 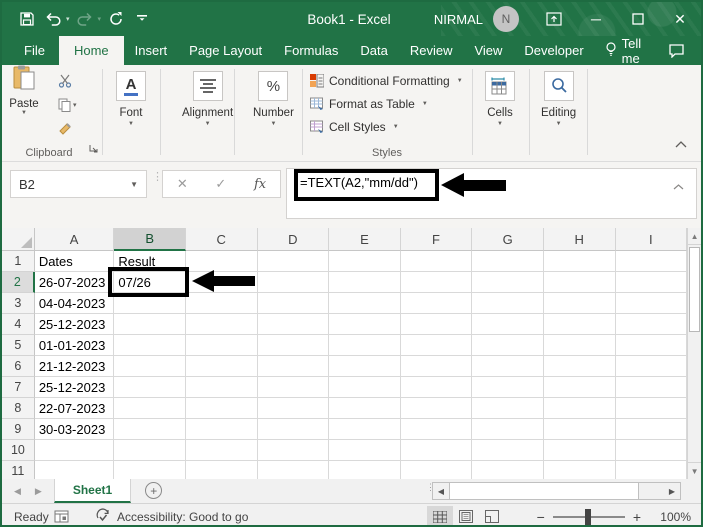 I want to click on format-as-table-button: Format as Table ▼, so click(x=369, y=104).